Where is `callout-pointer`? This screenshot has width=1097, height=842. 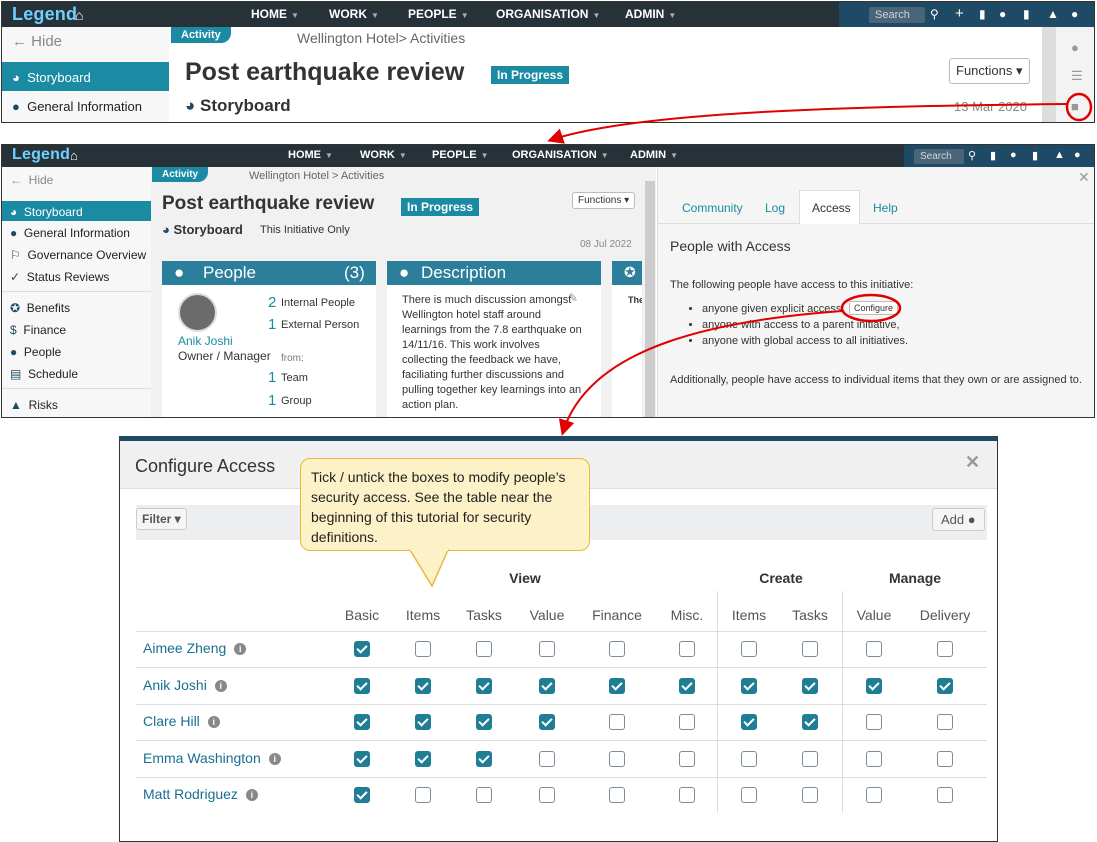 callout-pointer is located at coordinates (429, 568).